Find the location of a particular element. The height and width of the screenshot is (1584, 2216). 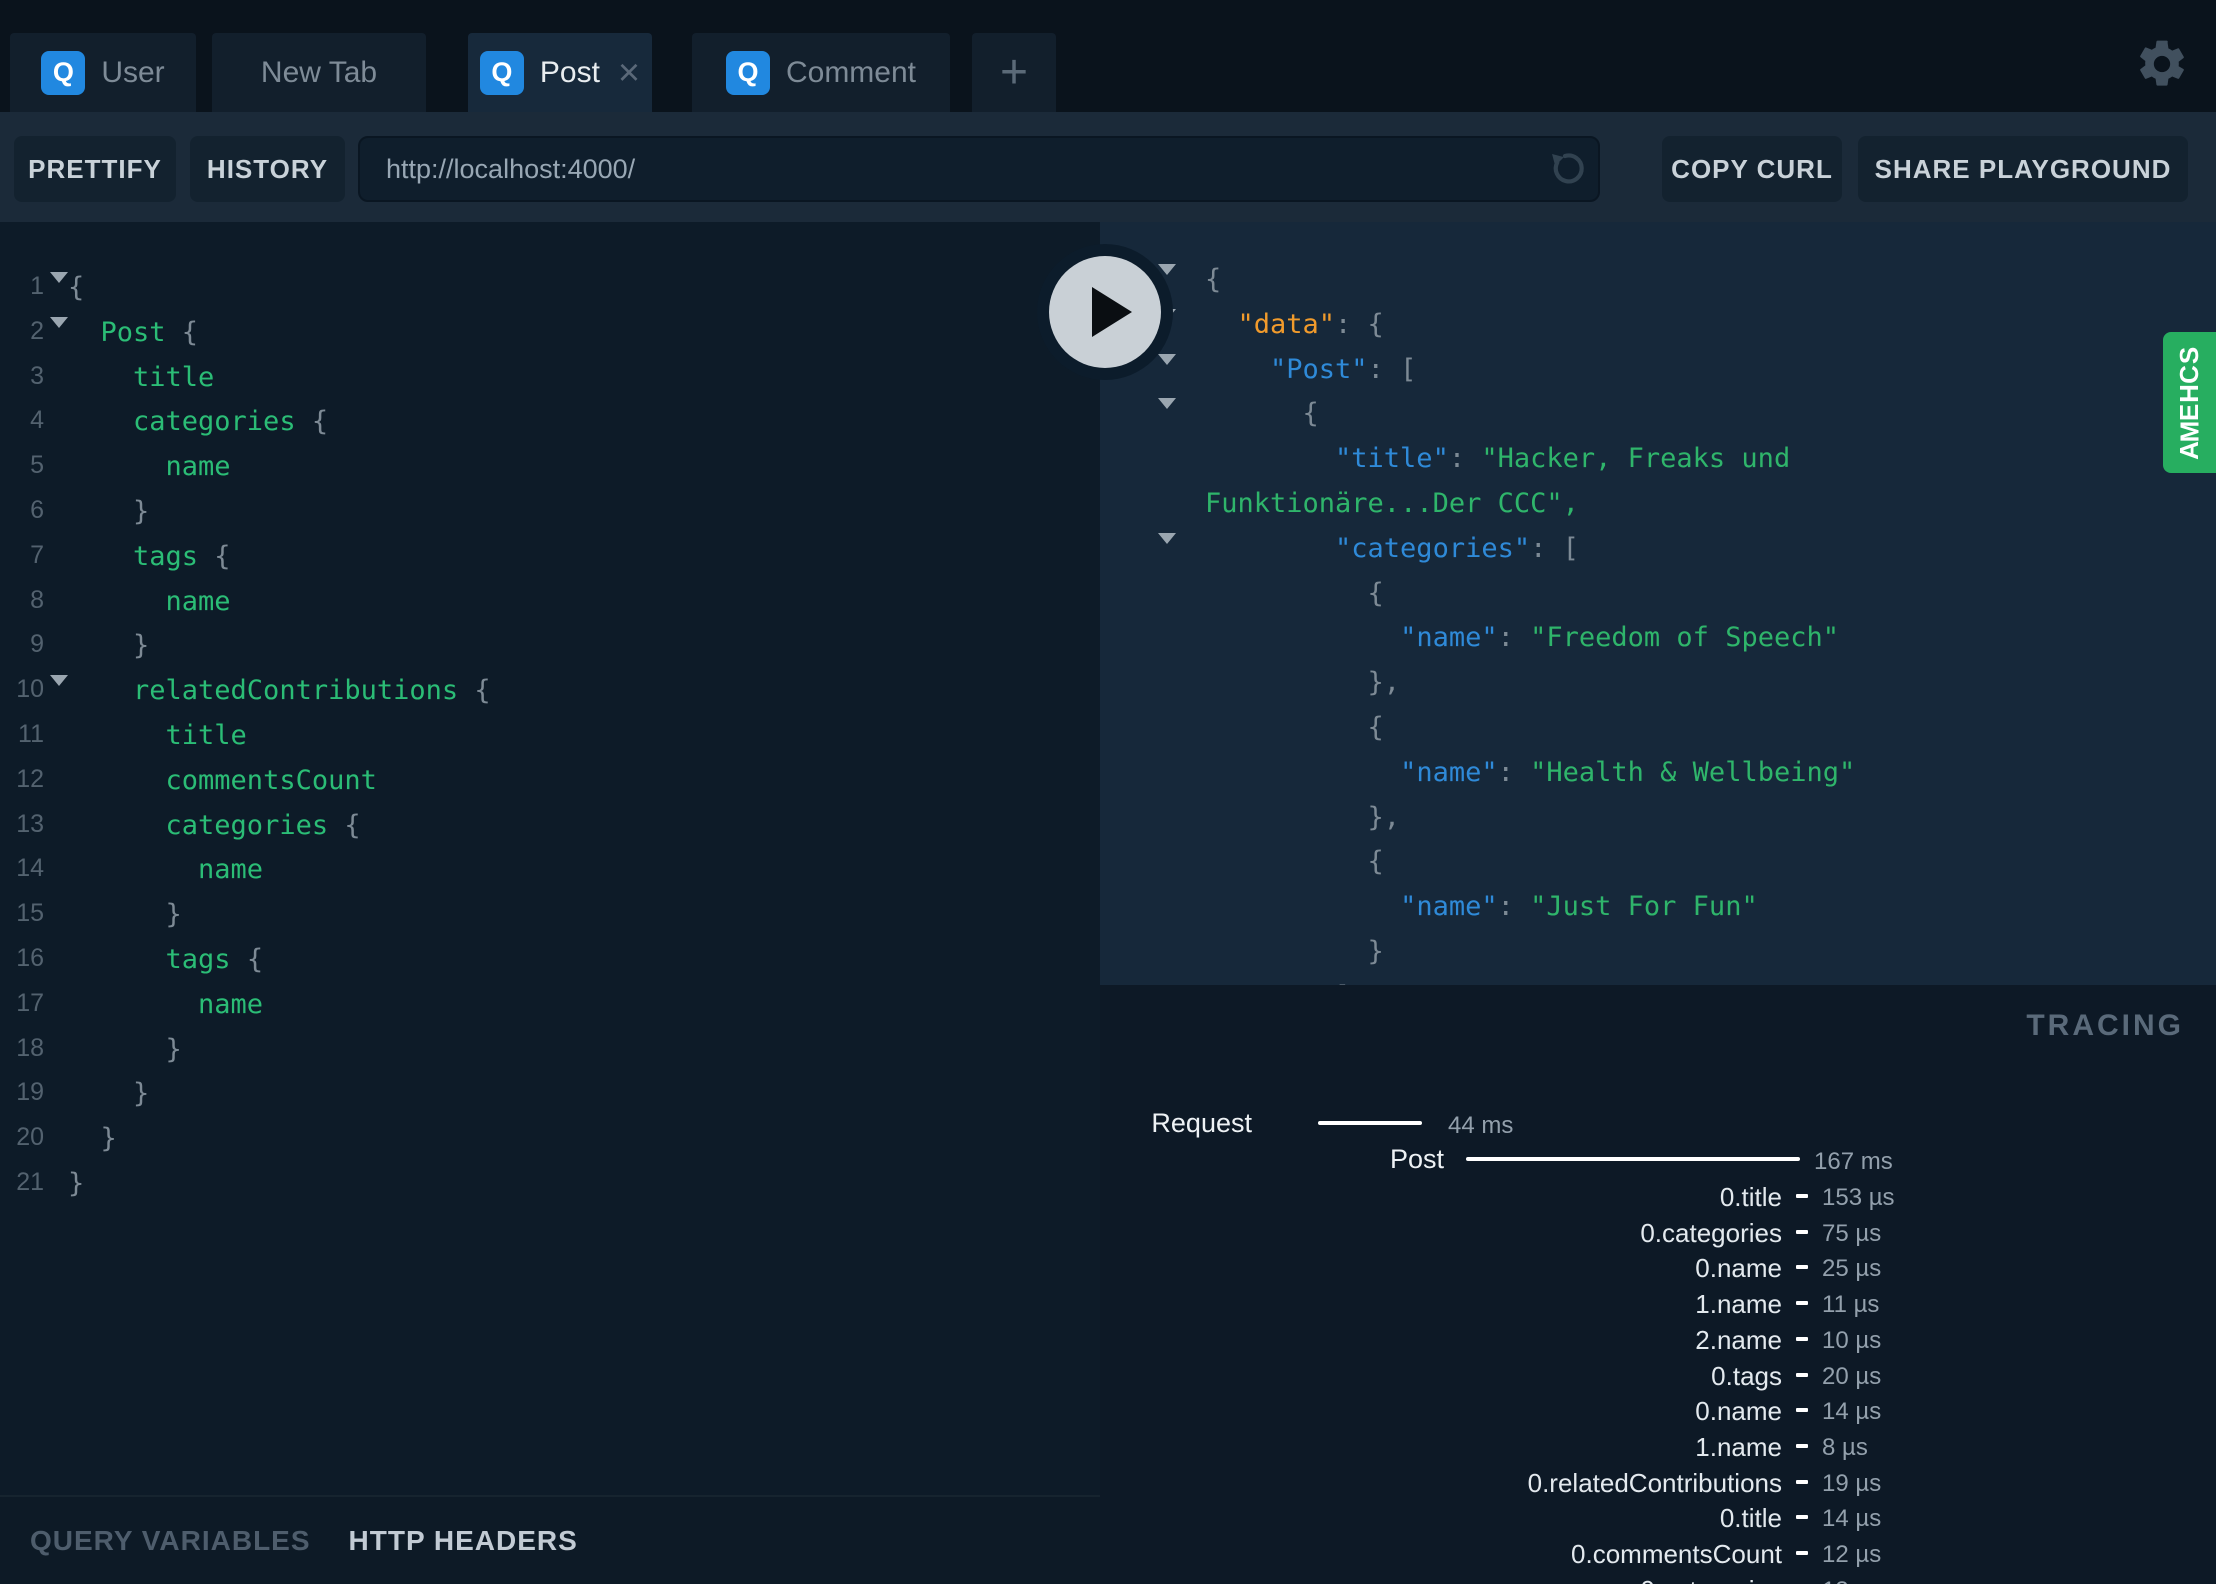

endpoint-input is located at coordinates (979, 169).